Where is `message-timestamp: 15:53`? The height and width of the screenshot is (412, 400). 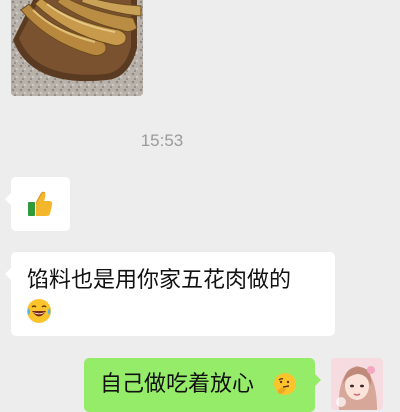 message-timestamp: 15:53 is located at coordinates (162, 140).